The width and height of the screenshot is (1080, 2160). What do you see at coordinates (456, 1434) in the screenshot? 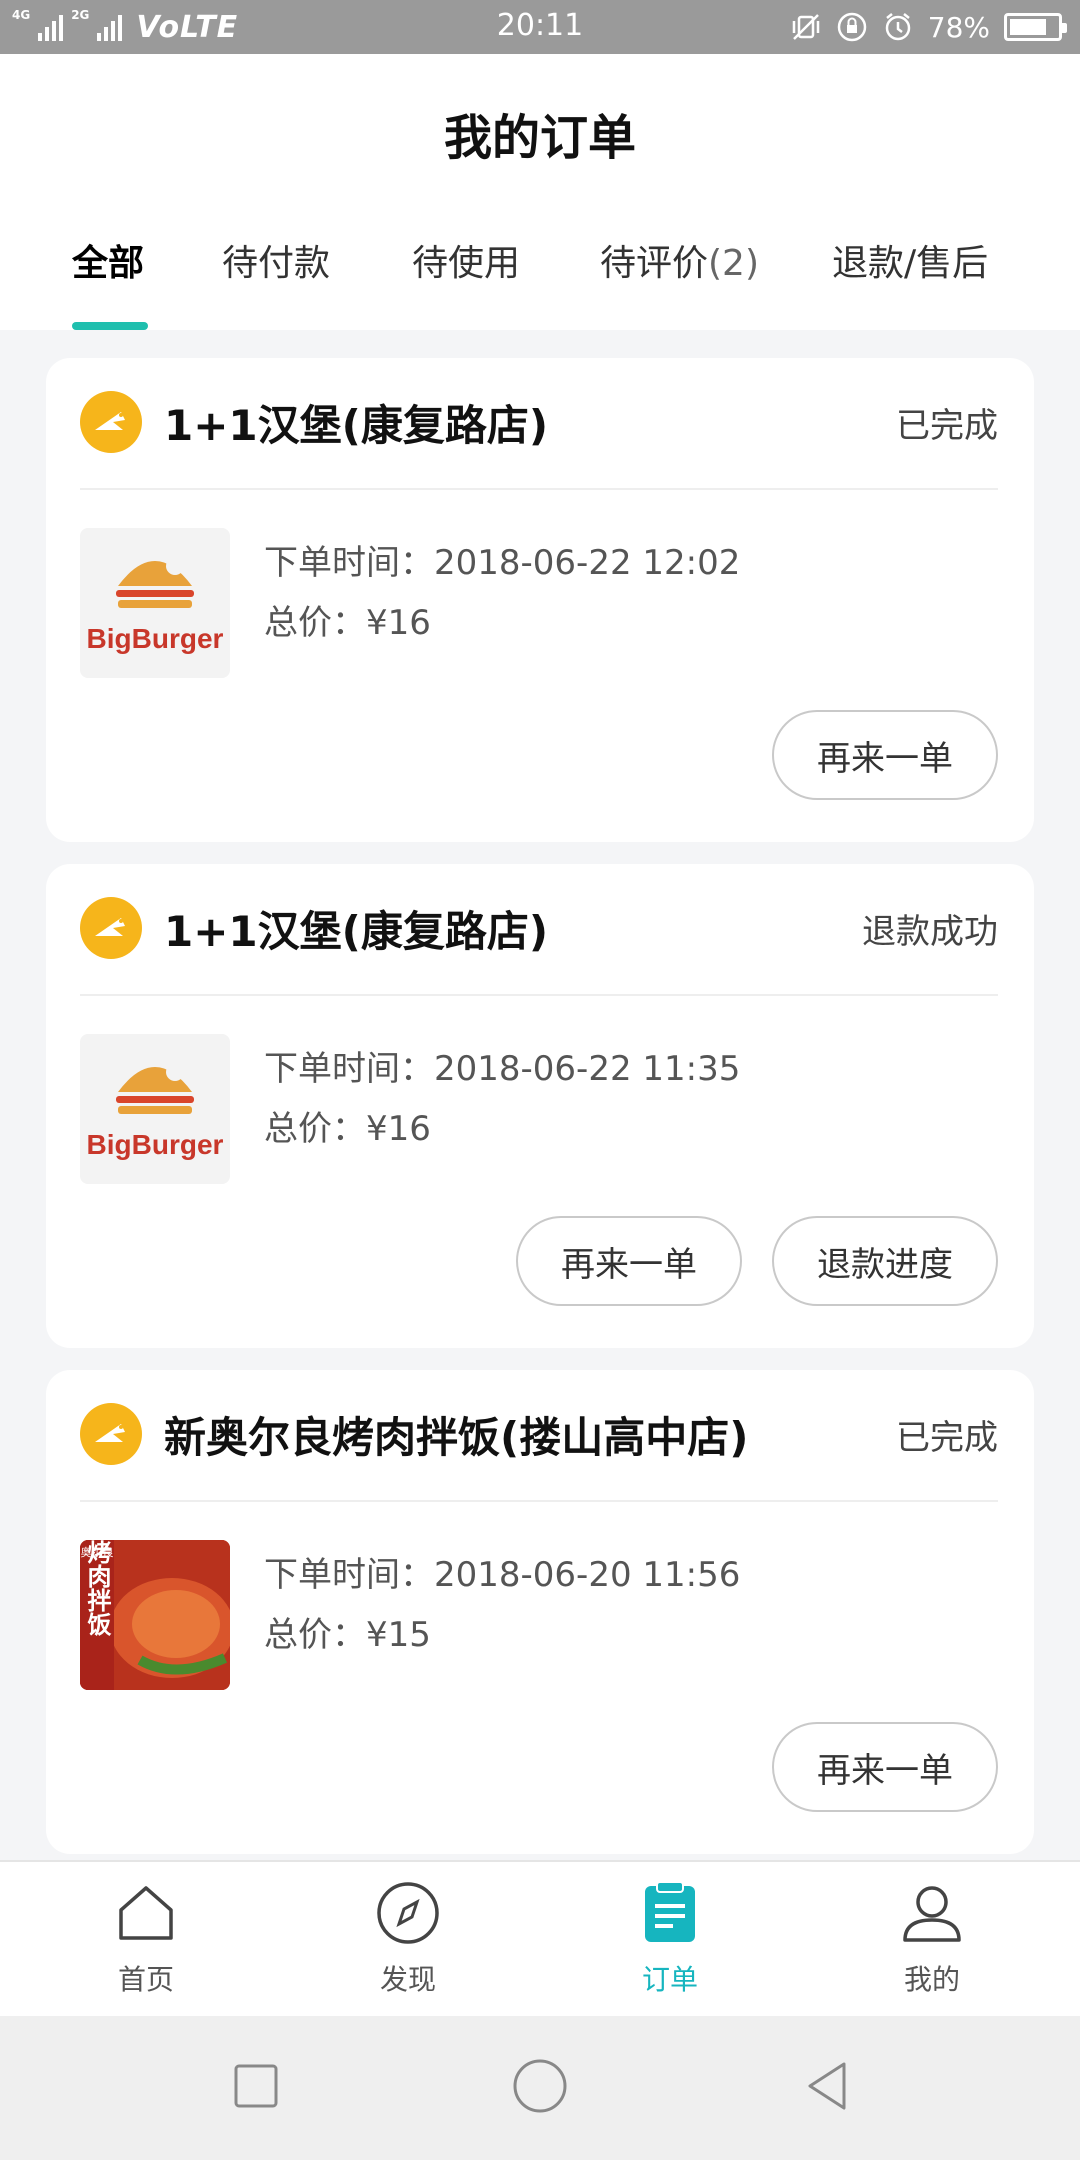
I see `shop-name: 新奥尔良烤肉拌饭(搂山高中店)` at bounding box center [456, 1434].